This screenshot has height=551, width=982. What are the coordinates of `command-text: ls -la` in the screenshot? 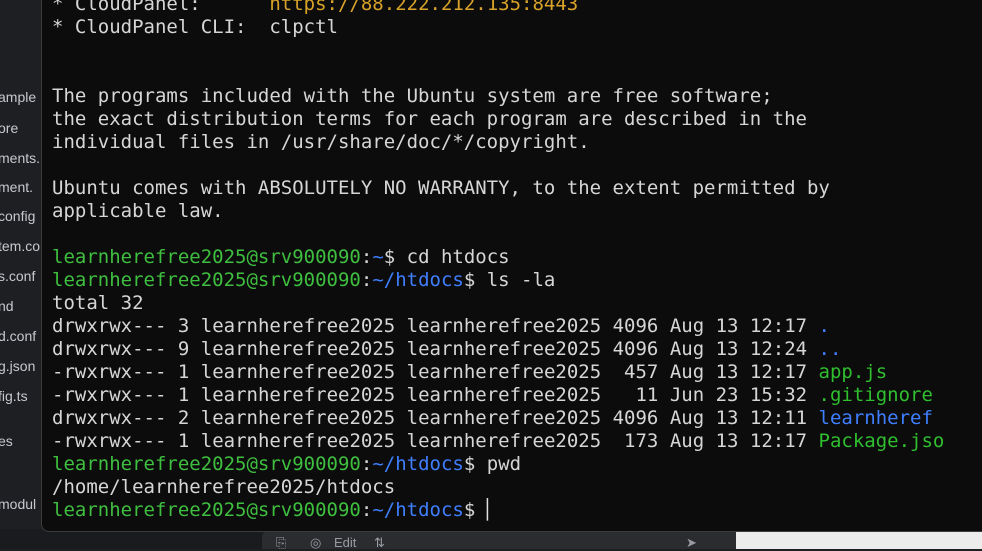 It's located at (521, 280).